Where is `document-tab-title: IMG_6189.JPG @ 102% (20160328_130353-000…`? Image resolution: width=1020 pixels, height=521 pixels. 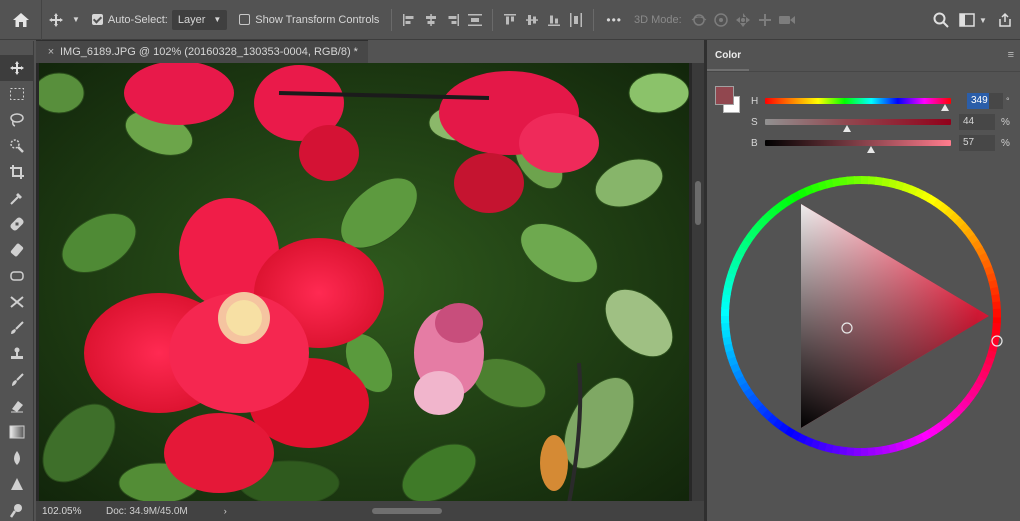
document-tab-title: IMG_6189.JPG @ 102% (20160328_130353-000… is located at coordinates (209, 52).